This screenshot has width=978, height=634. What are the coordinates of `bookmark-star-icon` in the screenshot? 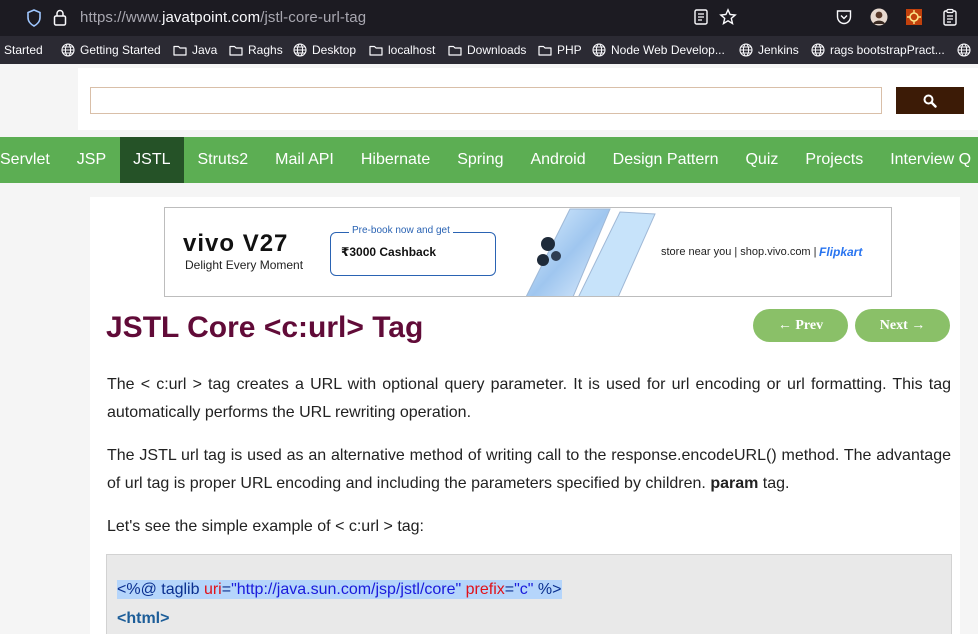 It's located at (728, 17).